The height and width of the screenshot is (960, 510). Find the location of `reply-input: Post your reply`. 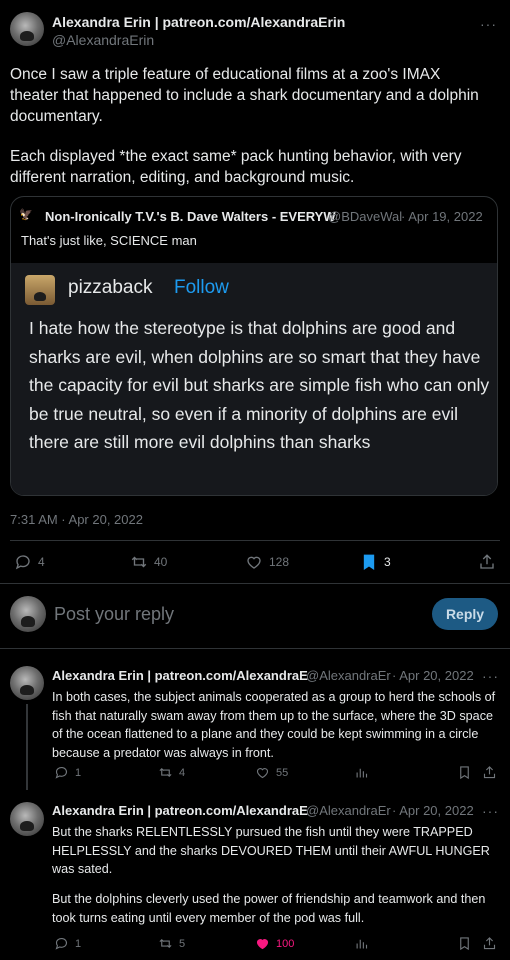

reply-input: Post your reply is located at coordinates (114, 614).